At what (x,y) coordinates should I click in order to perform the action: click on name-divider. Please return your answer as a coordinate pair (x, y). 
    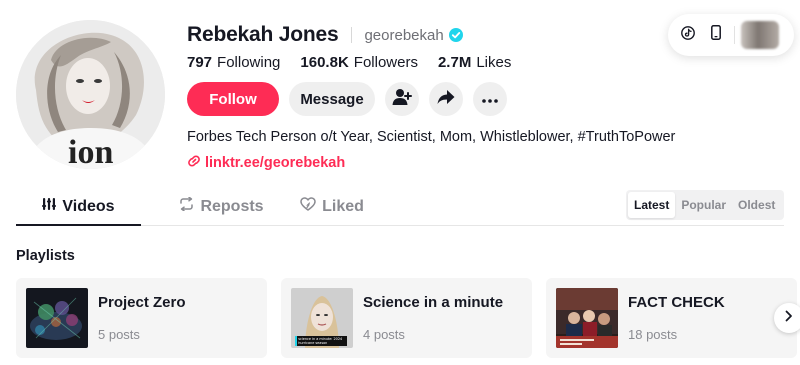
    Looking at the image, I should click on (352, 35).